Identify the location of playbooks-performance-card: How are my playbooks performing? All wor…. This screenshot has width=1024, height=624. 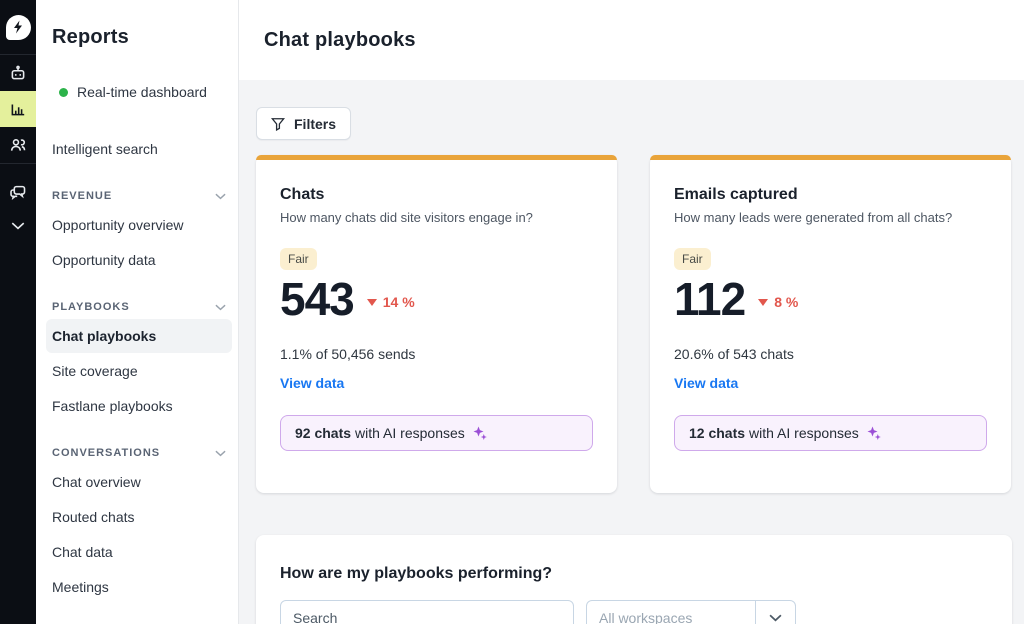
(634, 579).